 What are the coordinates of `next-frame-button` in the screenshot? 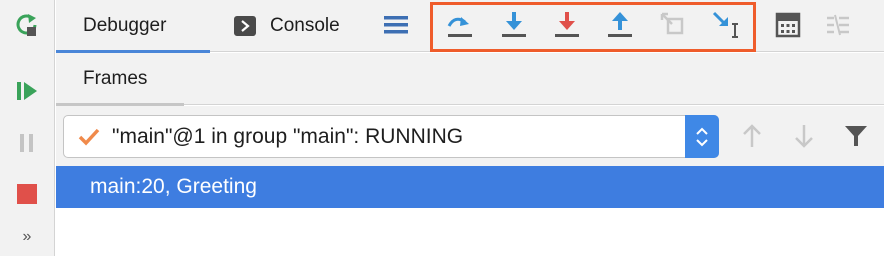 It's located at (804, 136).